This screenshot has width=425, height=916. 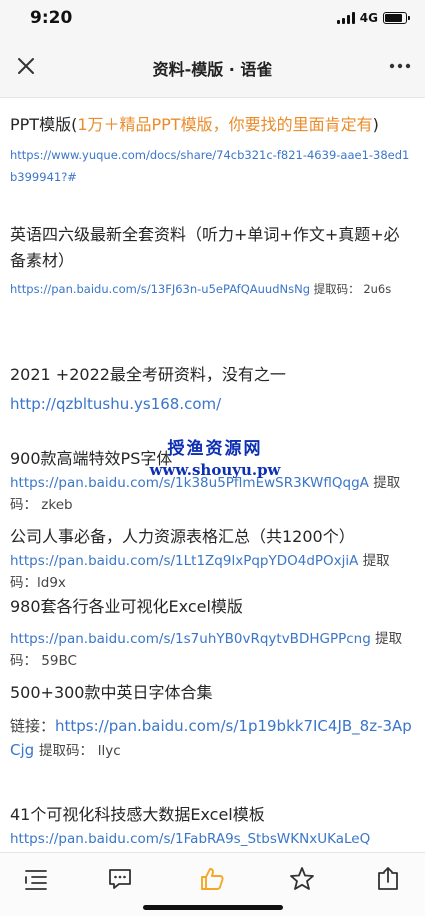 I want to click on item-title: 41个可视化科技感大数据Excel模板, so click(x=137, y=814).